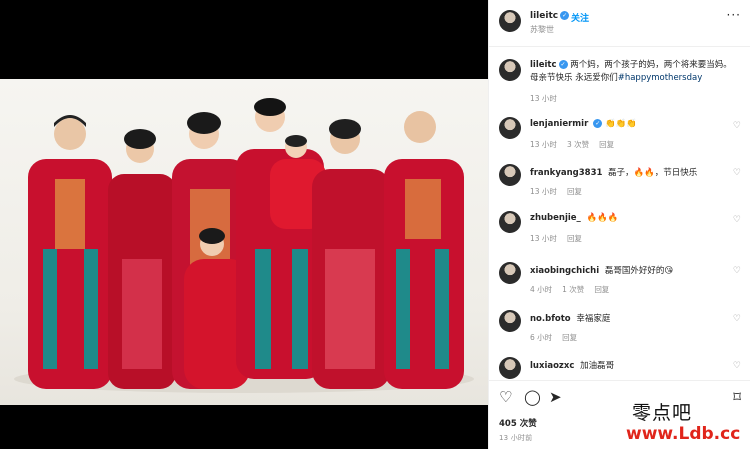 Image resolution: width=750 pixels, height=449 pixels. Describe the element at coordinates (552, 366) in the screenshot. I see `comment-username: luxiaozxc` at that location.